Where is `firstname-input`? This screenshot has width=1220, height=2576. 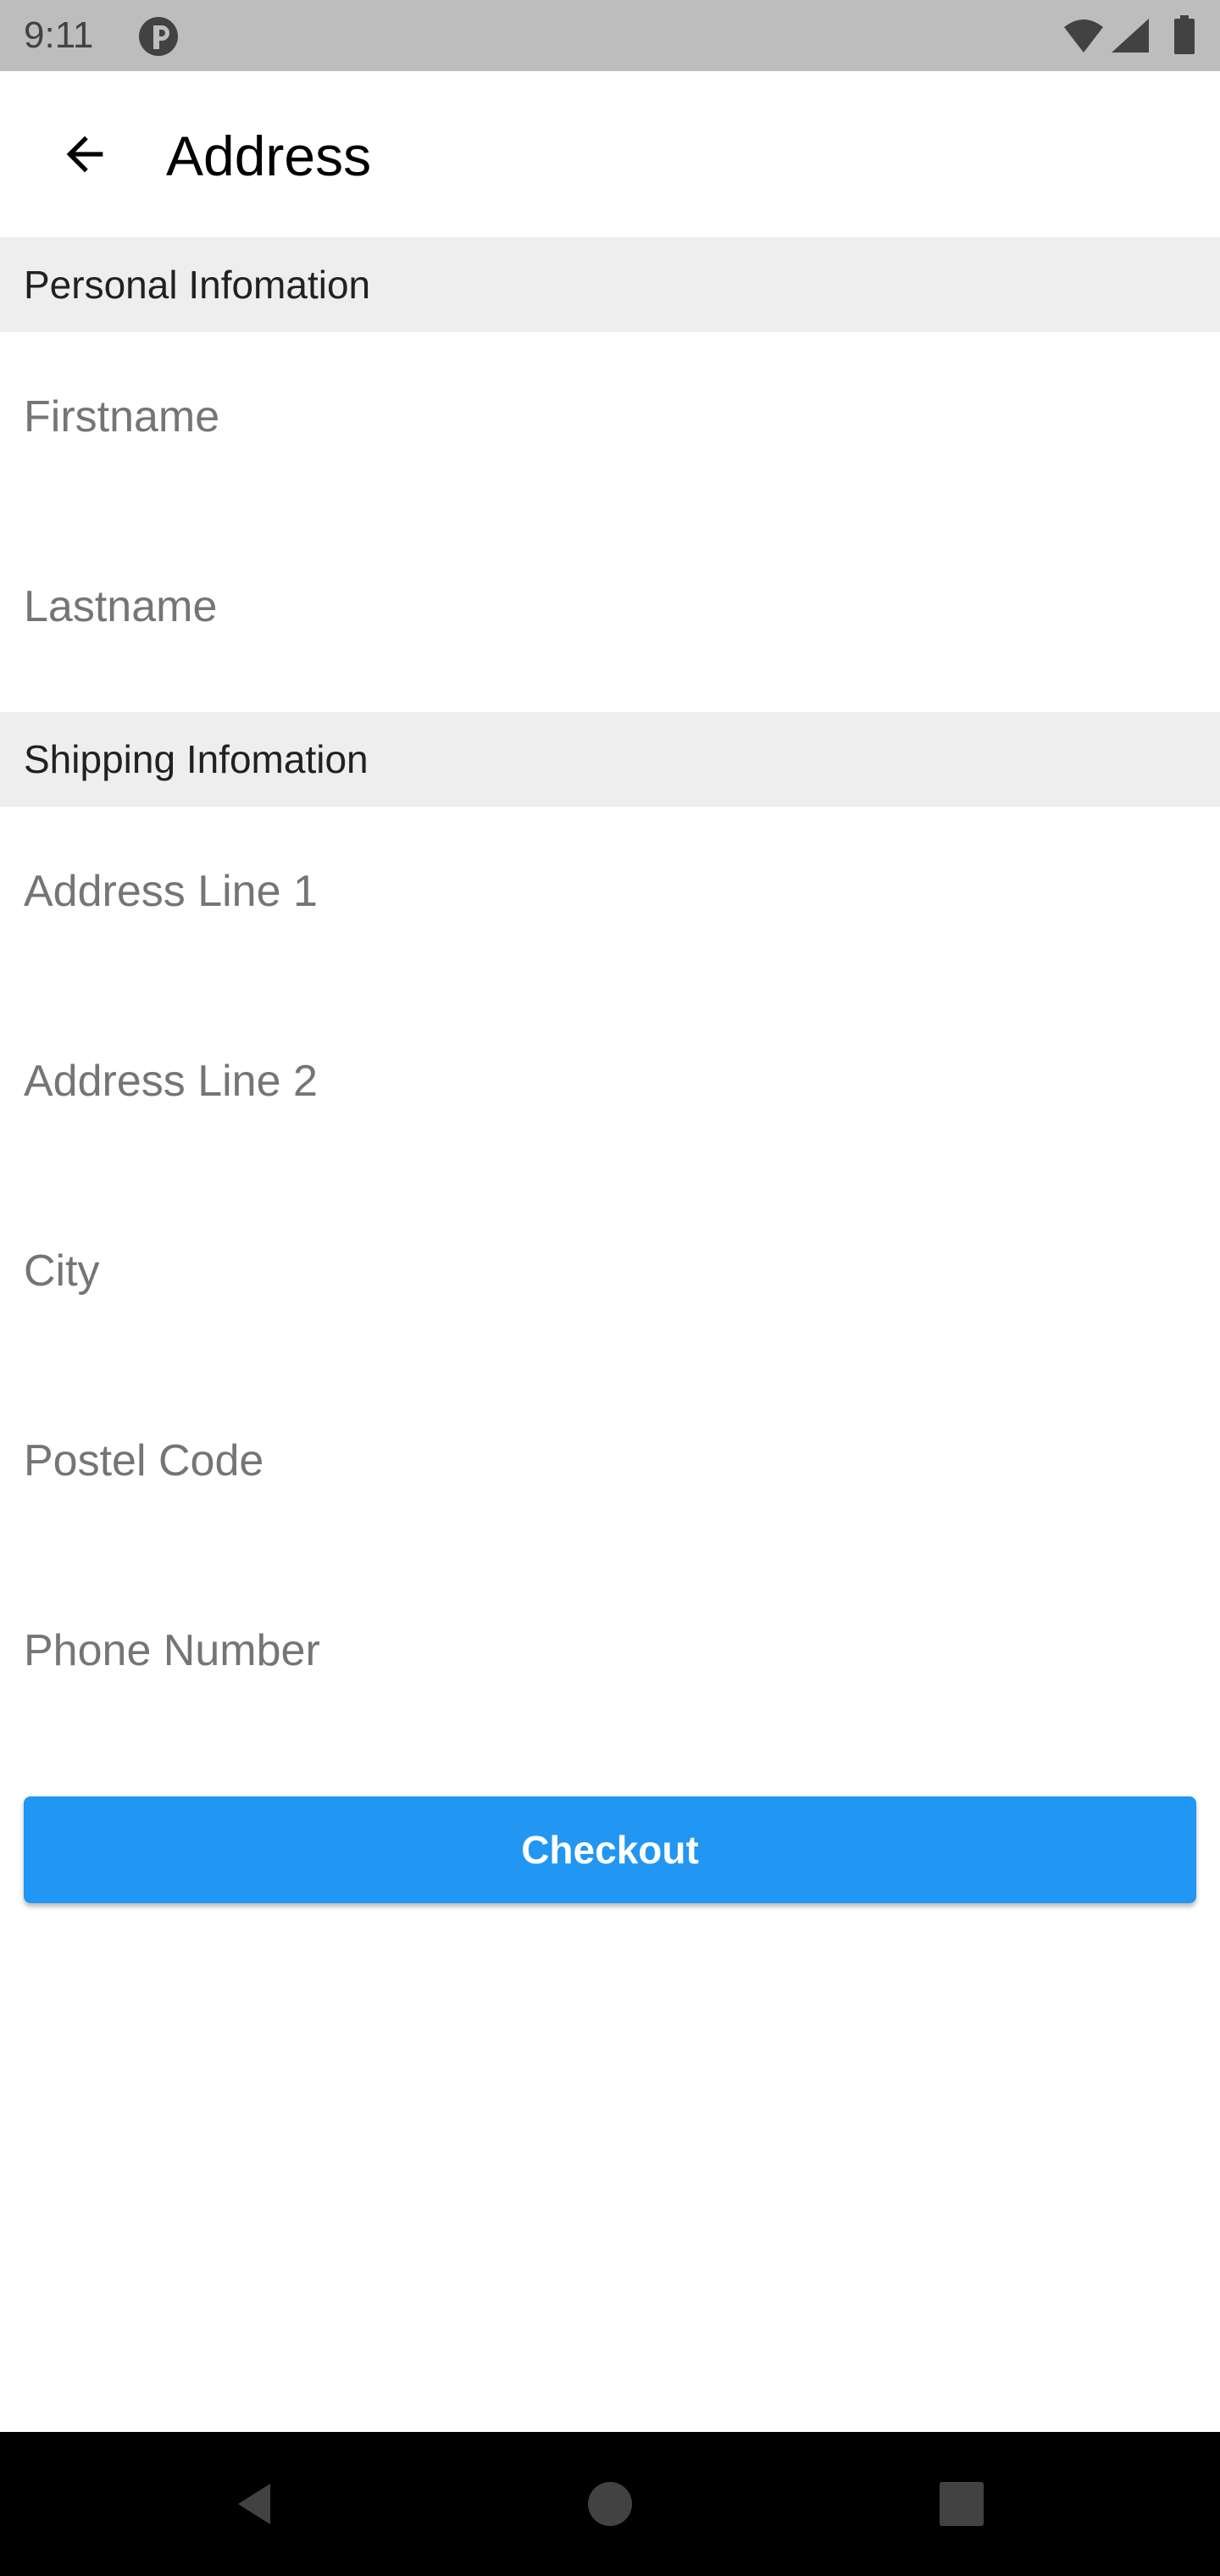 firstname-input is located at coordinates (610, 417).